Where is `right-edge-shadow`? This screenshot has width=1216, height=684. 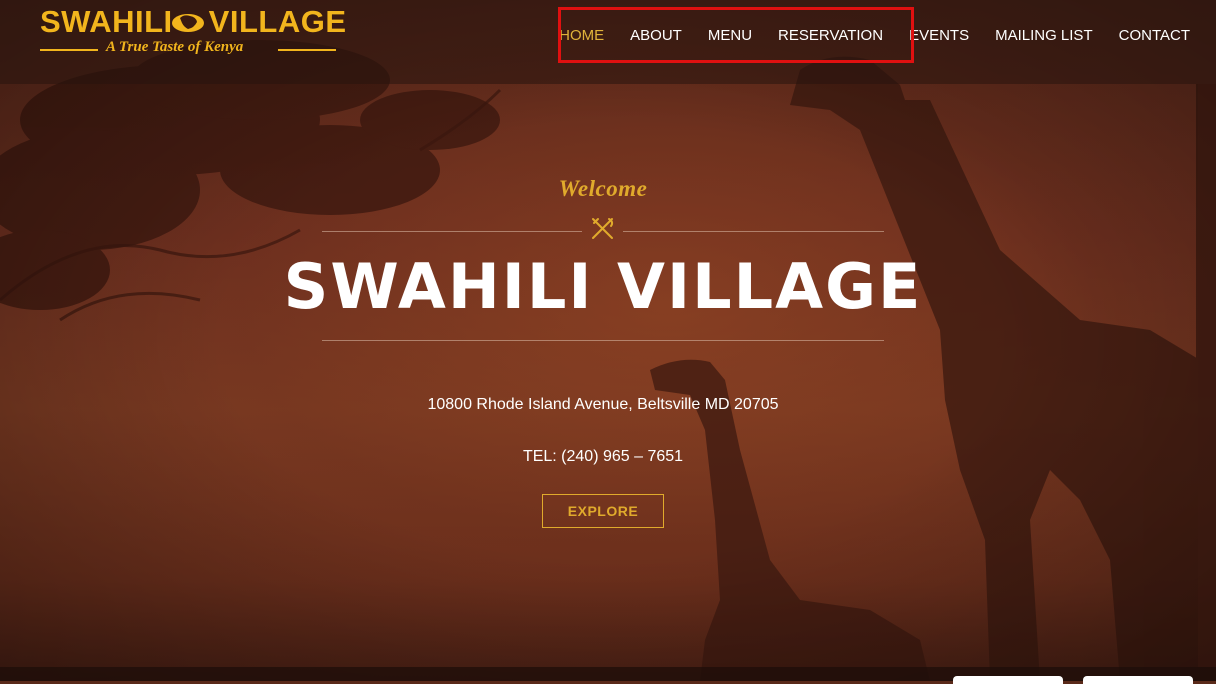 right-edge-shadow is located at coordinates (1207, 375).